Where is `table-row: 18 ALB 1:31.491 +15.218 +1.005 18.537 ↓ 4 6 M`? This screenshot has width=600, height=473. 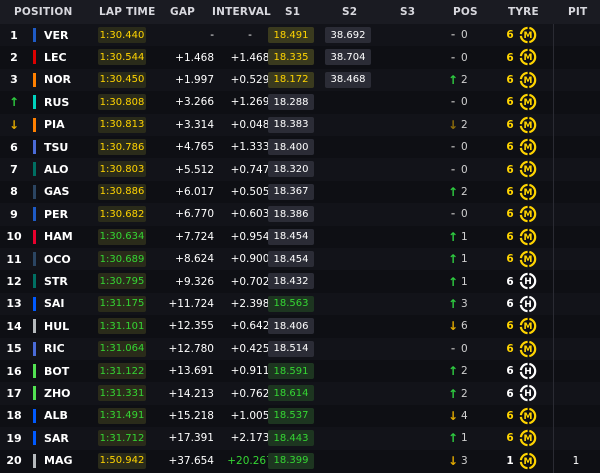
table-row: 18 ALB 1:31.491 +15.218 +1.005 18.537 ↓ 4 6 M is located at coordinates (300, 416).